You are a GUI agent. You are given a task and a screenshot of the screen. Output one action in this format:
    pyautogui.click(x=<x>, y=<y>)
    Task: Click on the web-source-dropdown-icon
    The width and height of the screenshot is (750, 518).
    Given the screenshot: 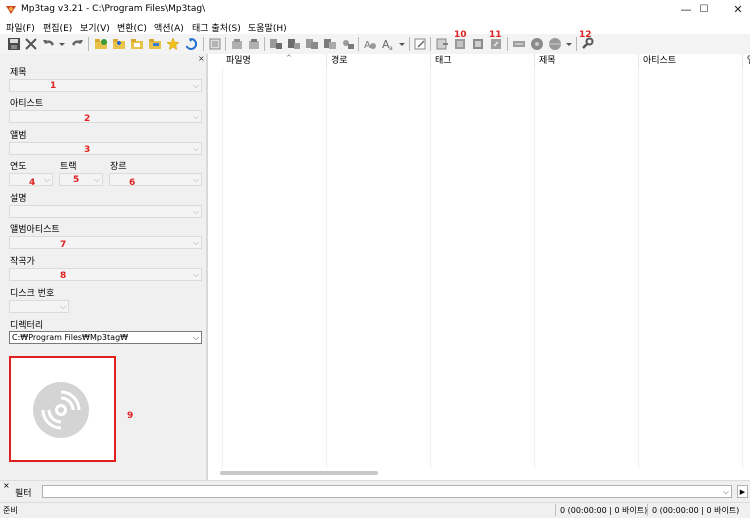 What is the action you would take?
    pyautogui.click(x=569, y=44)
    